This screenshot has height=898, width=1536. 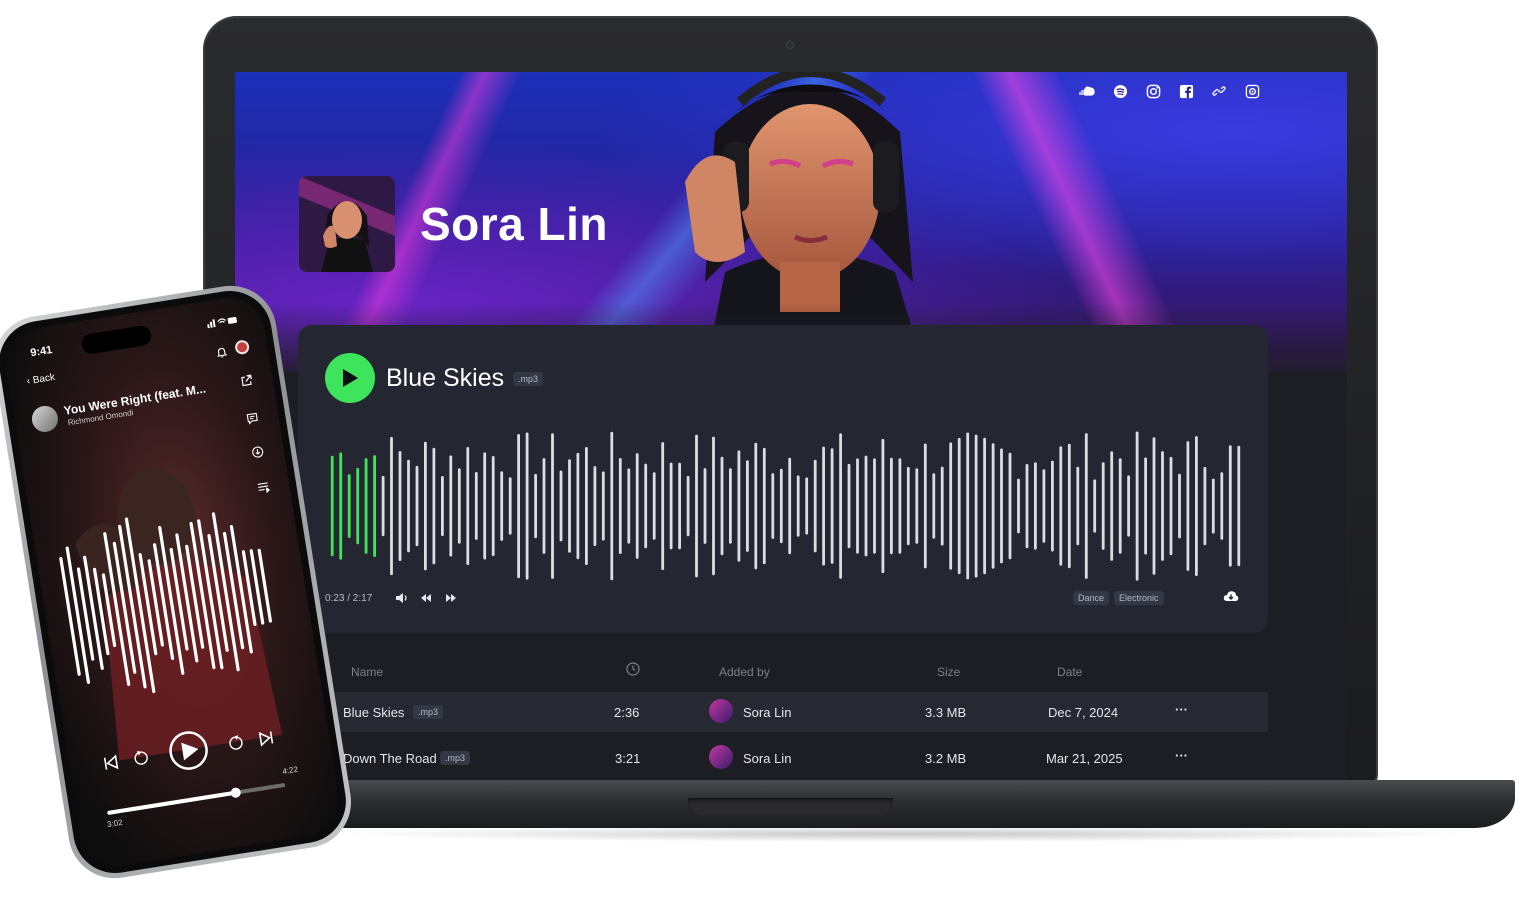 I want to click on queue-icon, so click(x=264, y=487).